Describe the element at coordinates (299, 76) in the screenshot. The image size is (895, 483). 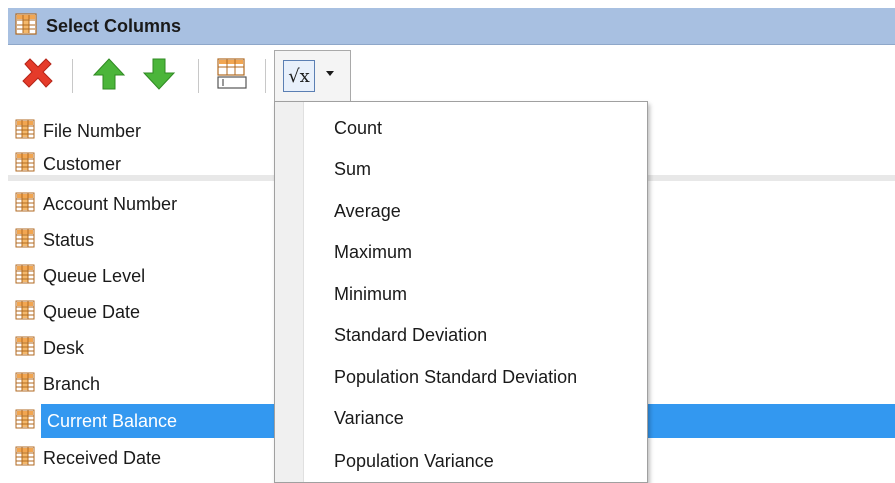
I see `square-root-icon: √x` at that location.